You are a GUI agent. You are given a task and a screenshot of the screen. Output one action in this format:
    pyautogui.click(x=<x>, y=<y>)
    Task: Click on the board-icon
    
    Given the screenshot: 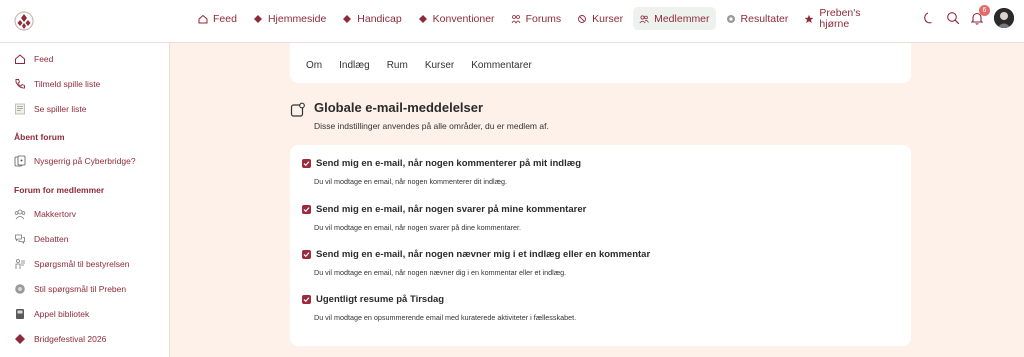 What is the action you would take?
    pyautogui.click(x=20, y=264)
    